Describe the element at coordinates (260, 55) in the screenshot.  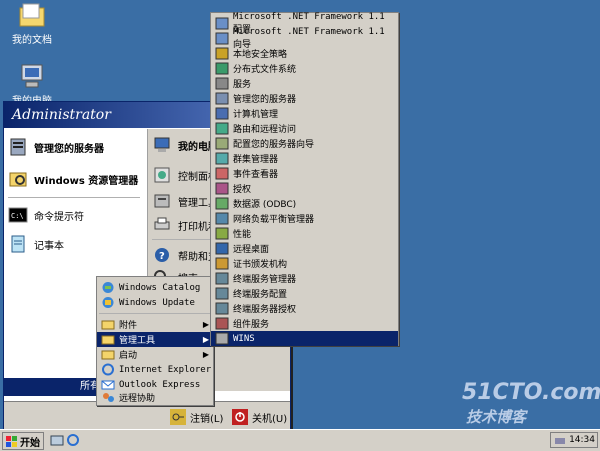
I see `menu-item-label: 本地安全策略` at that location.